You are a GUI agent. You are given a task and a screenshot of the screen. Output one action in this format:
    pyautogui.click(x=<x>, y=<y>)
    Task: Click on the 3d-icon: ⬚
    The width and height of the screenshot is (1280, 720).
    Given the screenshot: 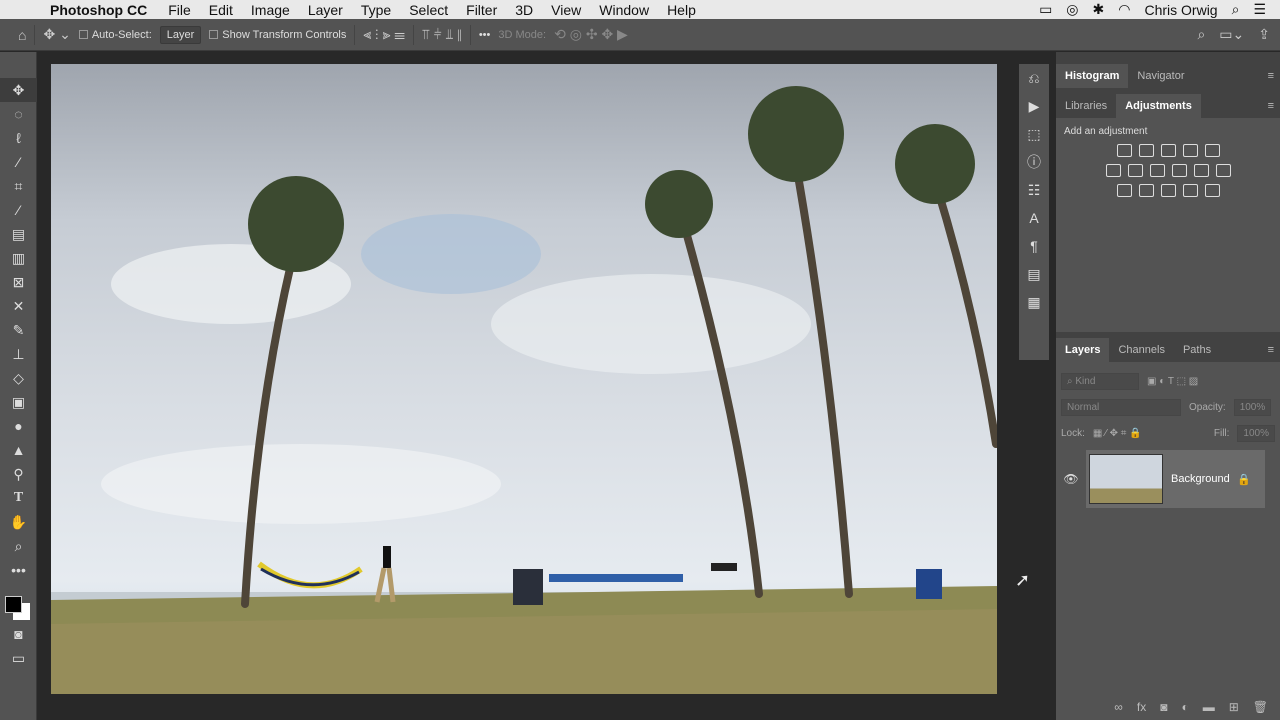 What is the action you would take?
    pyautogui.click(x=1034, y=134)
    